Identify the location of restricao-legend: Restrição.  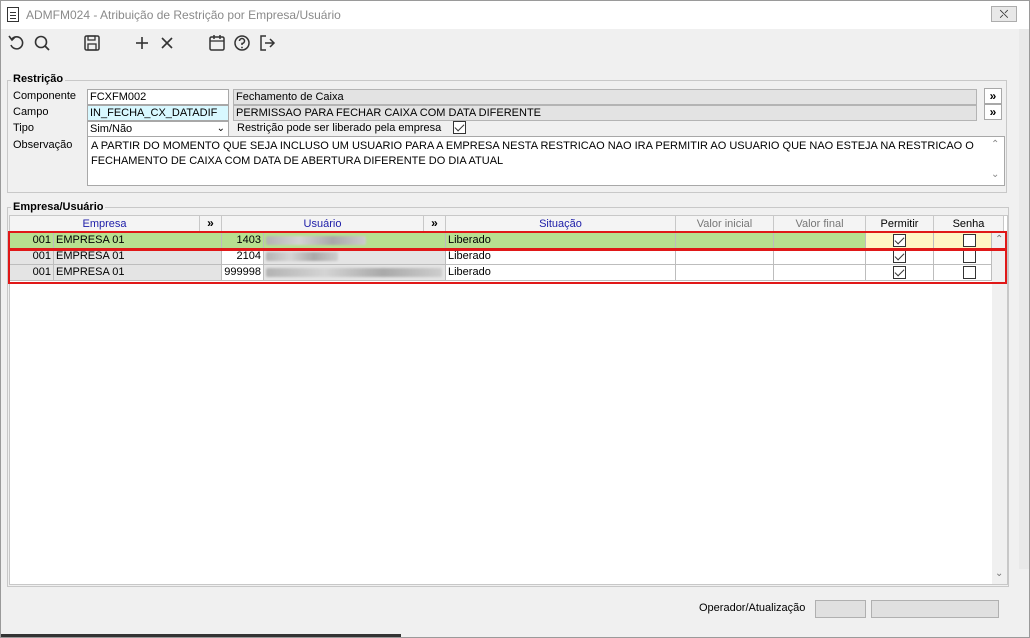
(38, 79).